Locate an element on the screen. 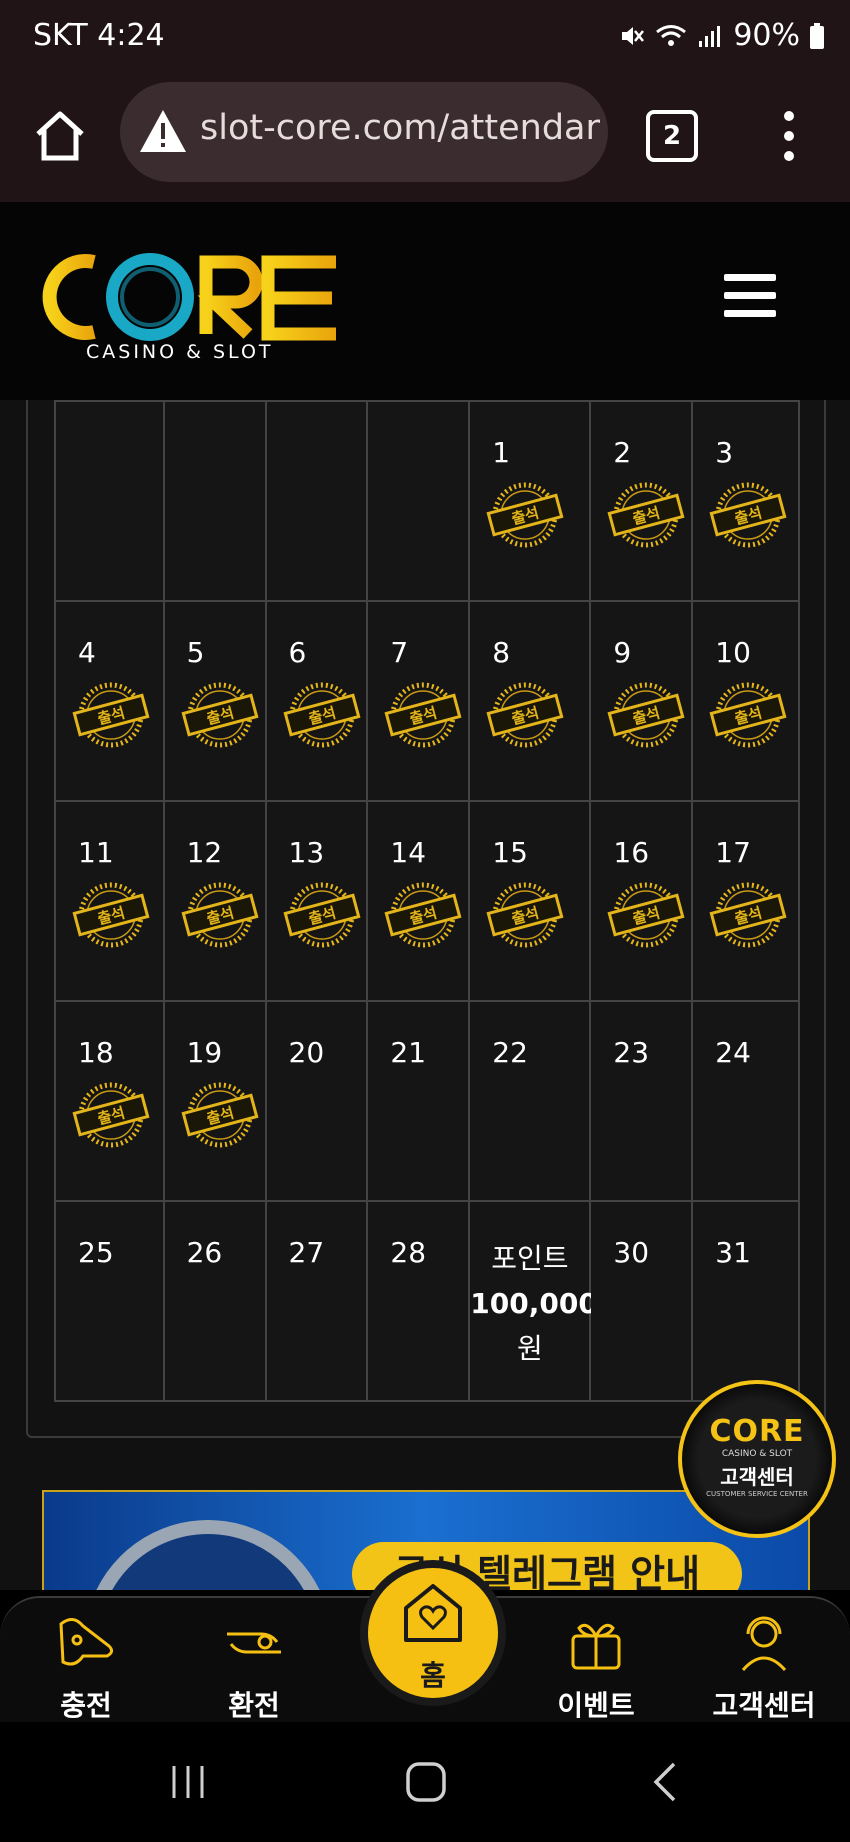 The width and height of the screenshot is (850, 1842). calendar-day-5: 5 출석 is located at coordinates (214, 701).